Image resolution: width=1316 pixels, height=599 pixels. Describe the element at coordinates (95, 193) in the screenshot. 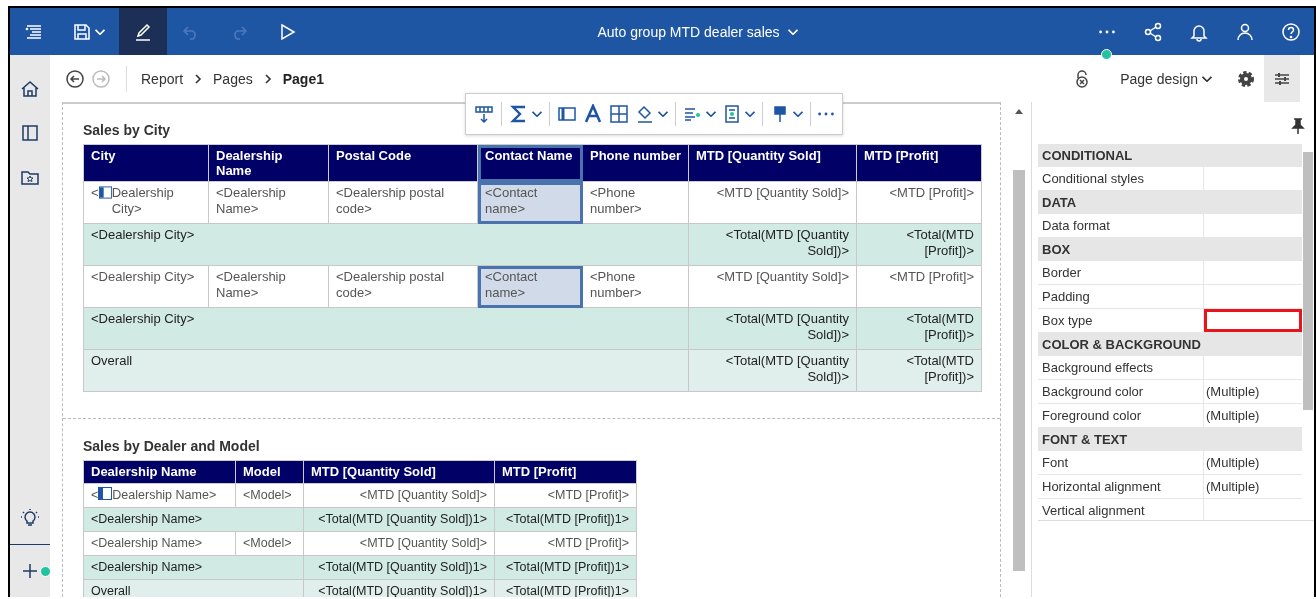

I see `cell-text: <` at that location.